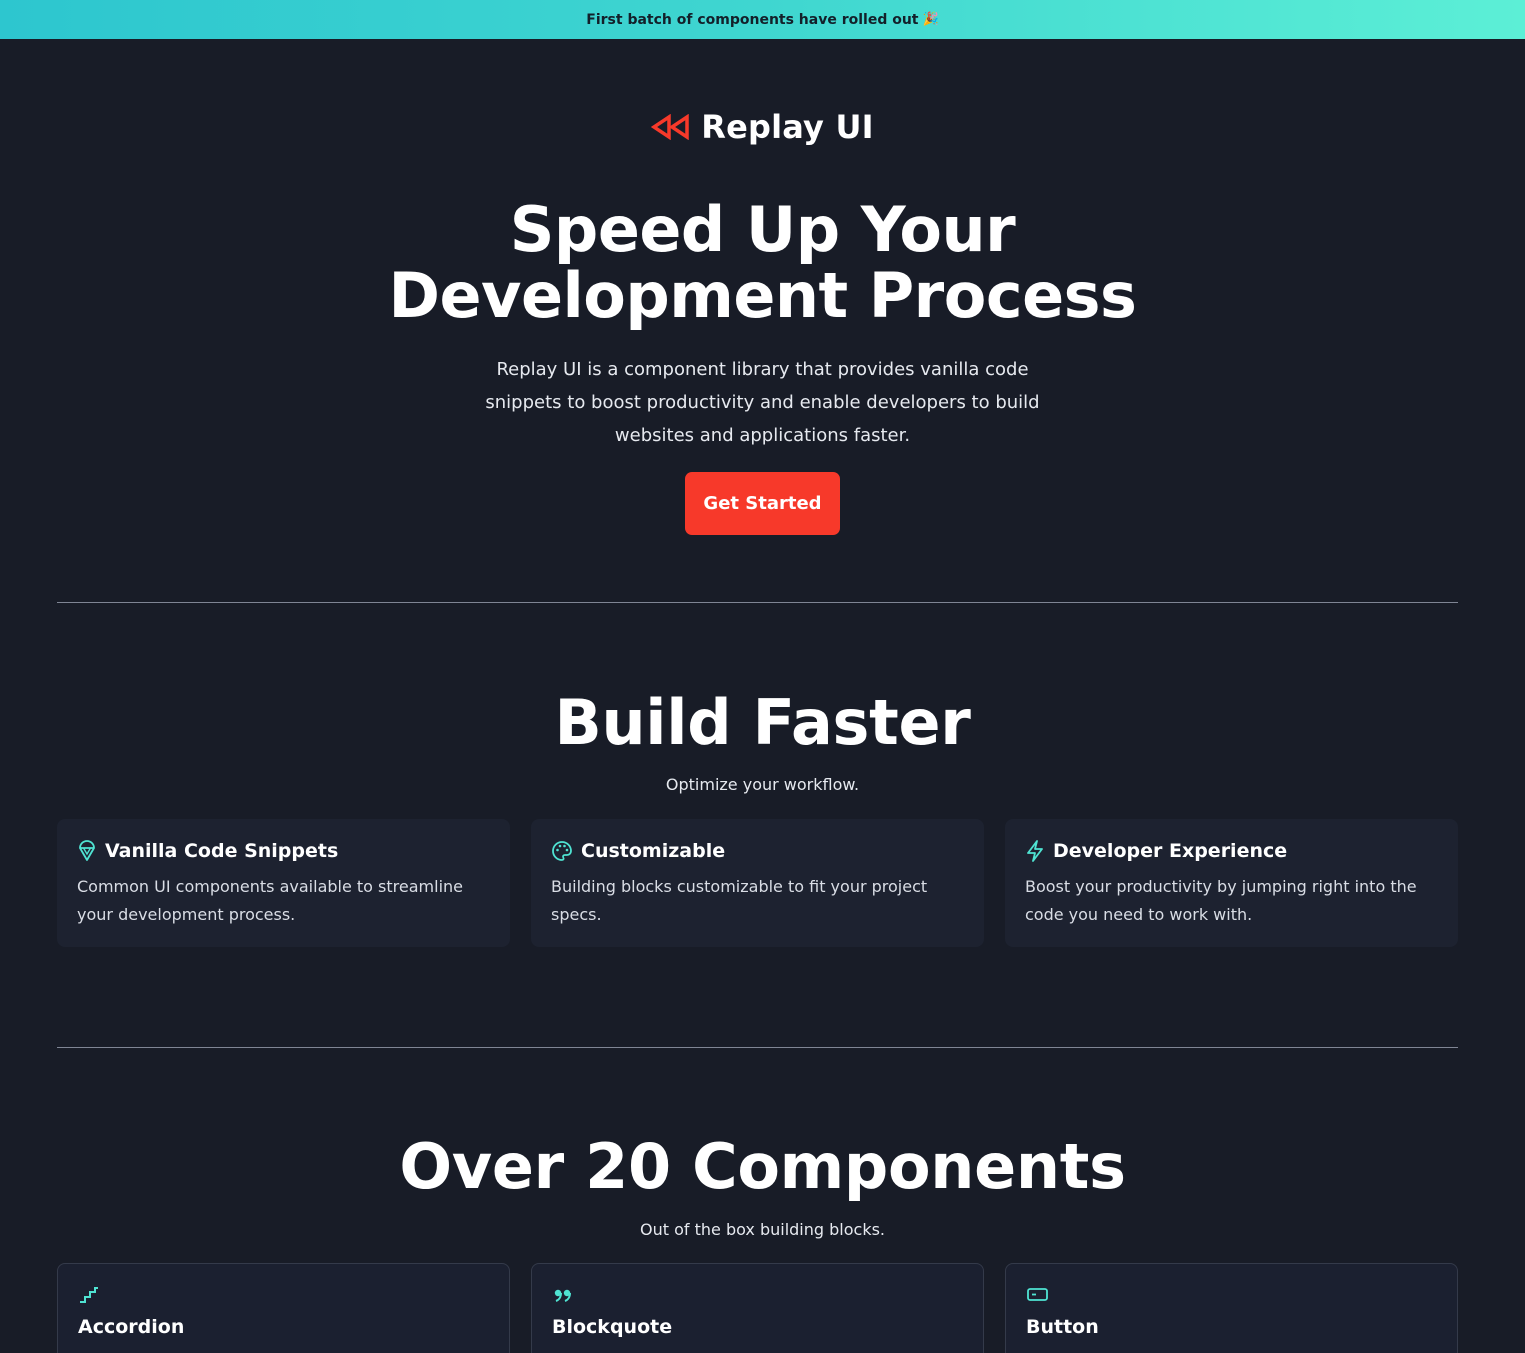  Describe the element at coordinates (762, 295) in the screenshot. I see `hero-title-line-2: Development Process` at that location.